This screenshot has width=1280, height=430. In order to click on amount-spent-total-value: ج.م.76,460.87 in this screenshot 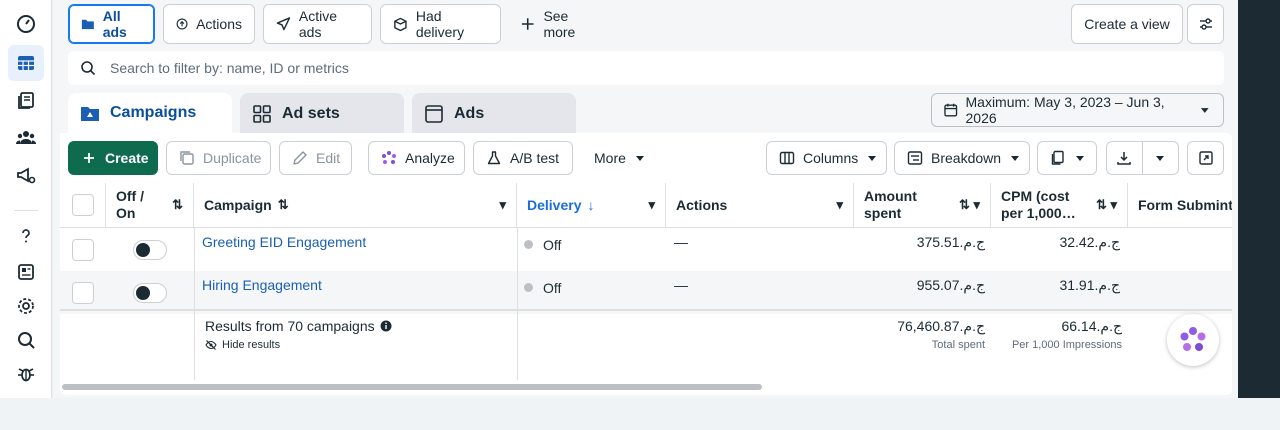, I will do `click(941, 326)`.